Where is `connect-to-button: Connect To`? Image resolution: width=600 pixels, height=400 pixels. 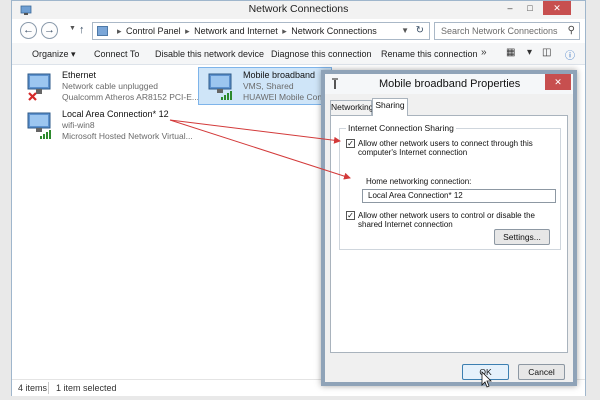 connect-to-button: Connect To is located at coordinates (116, 54).